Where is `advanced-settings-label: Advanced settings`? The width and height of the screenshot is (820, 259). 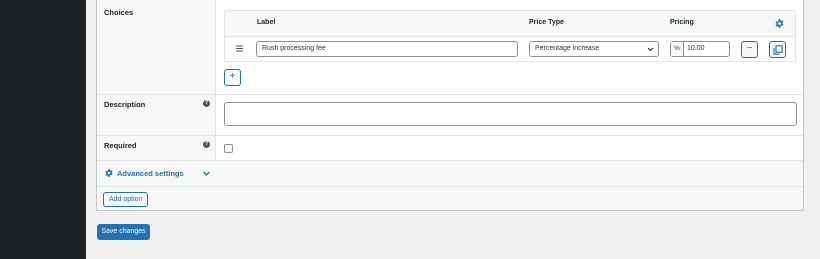 advanced-settings-label: Advanced settings is located at coordinates (150, 173).